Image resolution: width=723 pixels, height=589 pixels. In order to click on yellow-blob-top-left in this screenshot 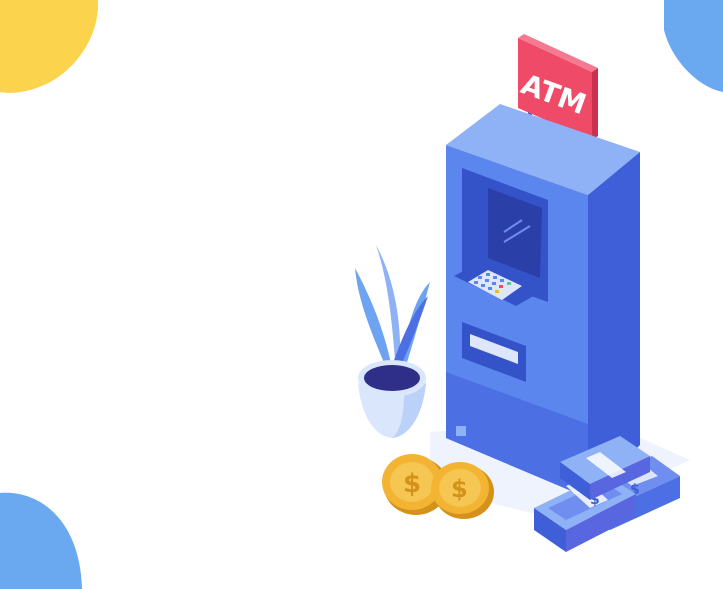, I will do `click(49, 46)`.